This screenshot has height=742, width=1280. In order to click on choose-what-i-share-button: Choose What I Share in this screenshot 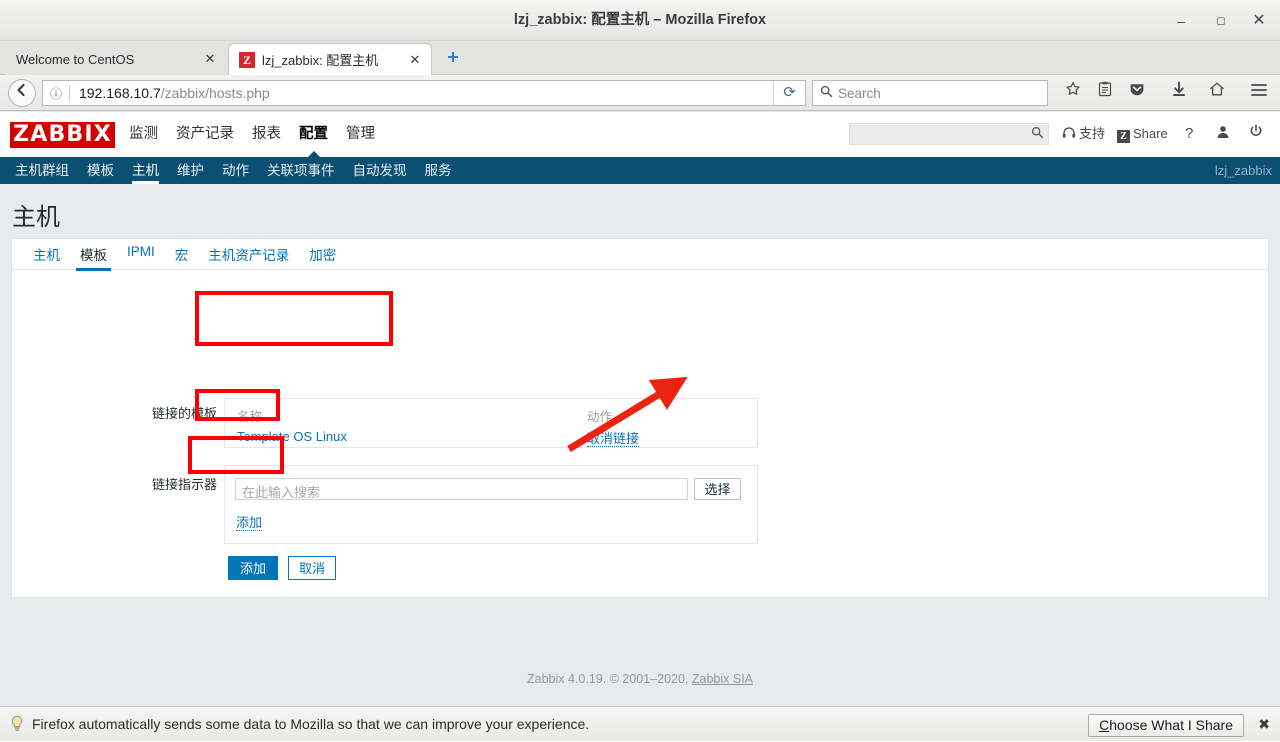, I will do `click(1166, 725)`.